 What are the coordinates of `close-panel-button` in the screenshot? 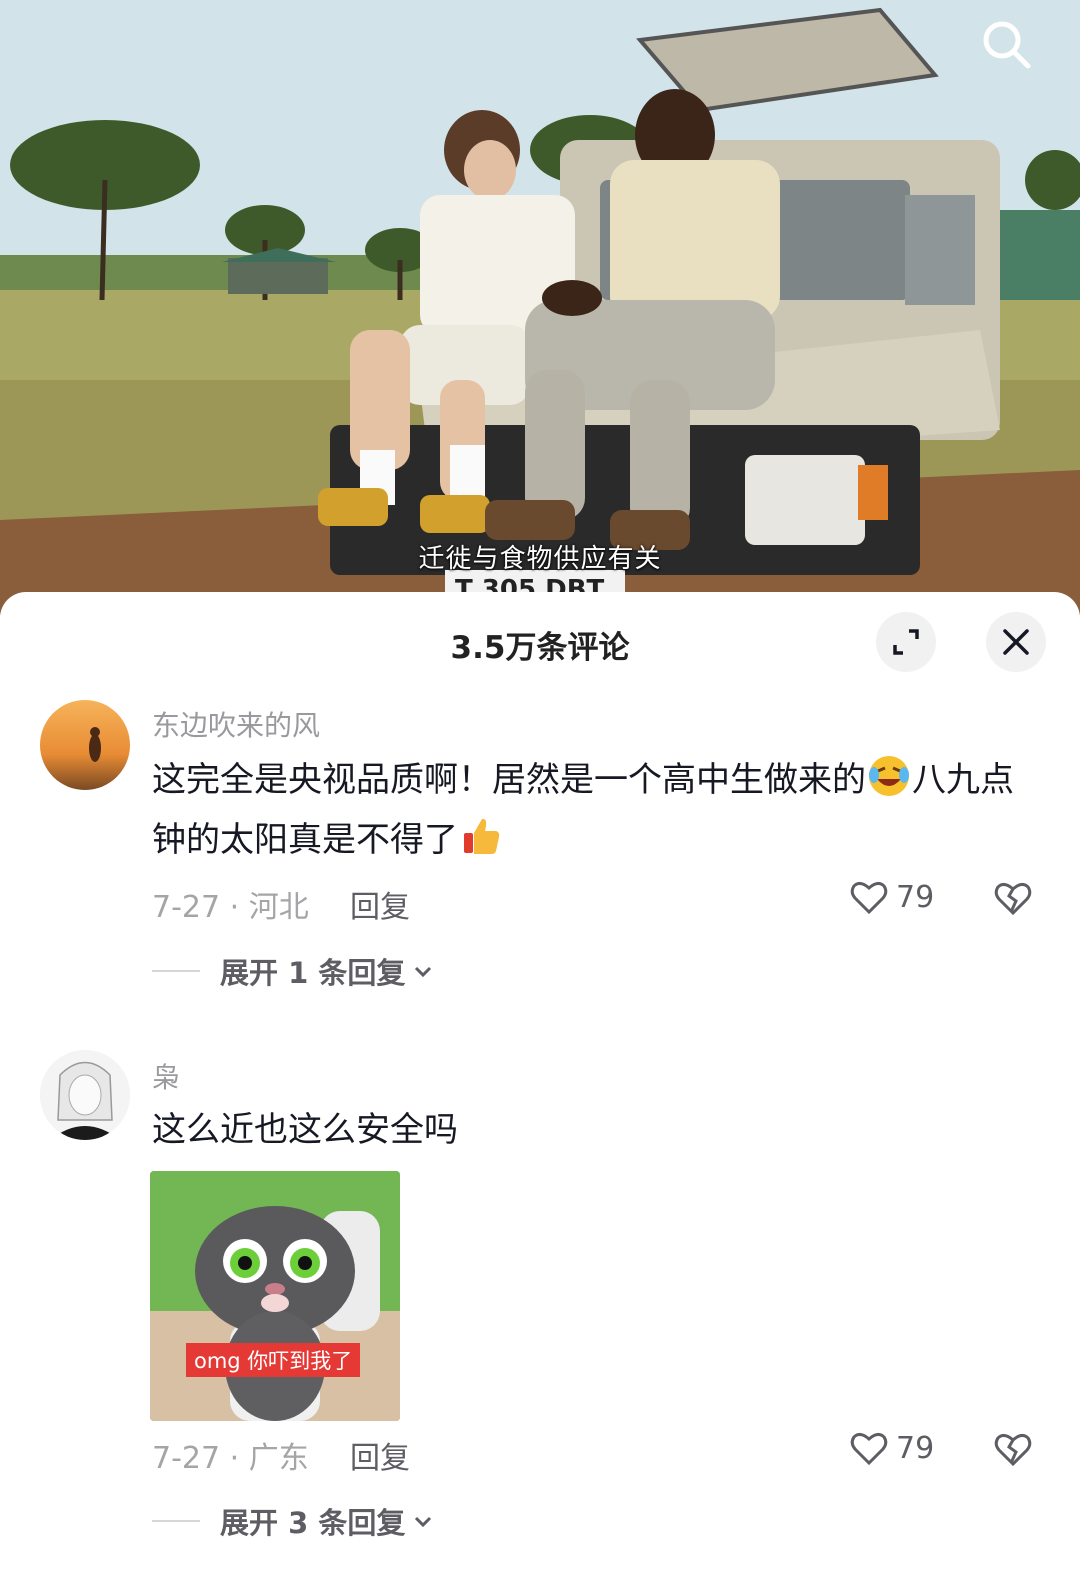 It's located at (1016, 642).